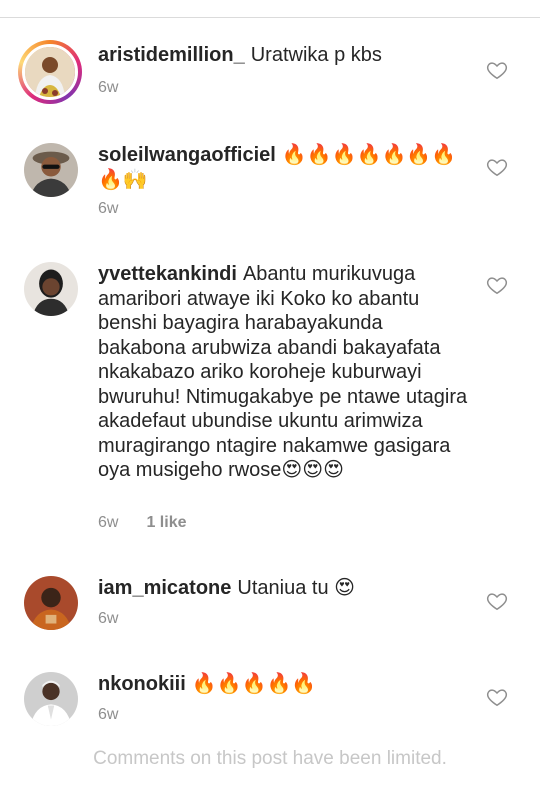 This screenshot has height=793, width=540. Describe the element at coordinates (187, 155) in the screenshot. I see `comment-username: soleilwangaofficiel` at that location.